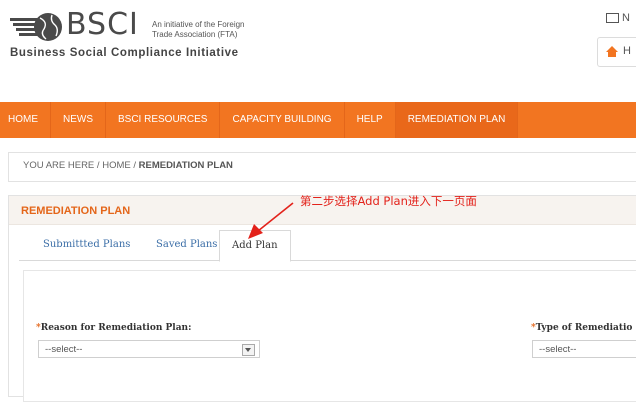  I want to click on logo-subtitle: Business Social Compliance Initiative, so click(124, 53).